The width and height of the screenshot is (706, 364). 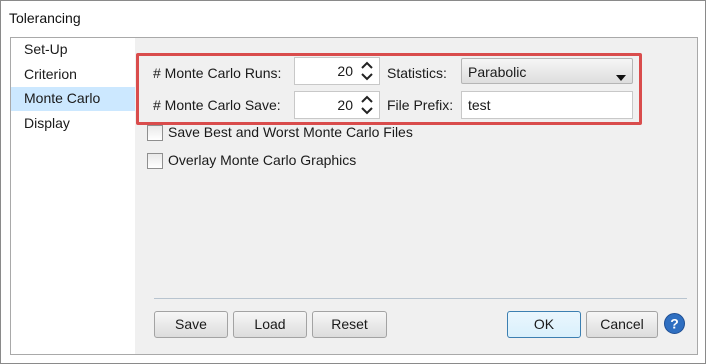 What do you see at coordinates (367, 71) in the screenshot?
I see `runs-spin-arrows-icon` at bounding box center [367, 71].